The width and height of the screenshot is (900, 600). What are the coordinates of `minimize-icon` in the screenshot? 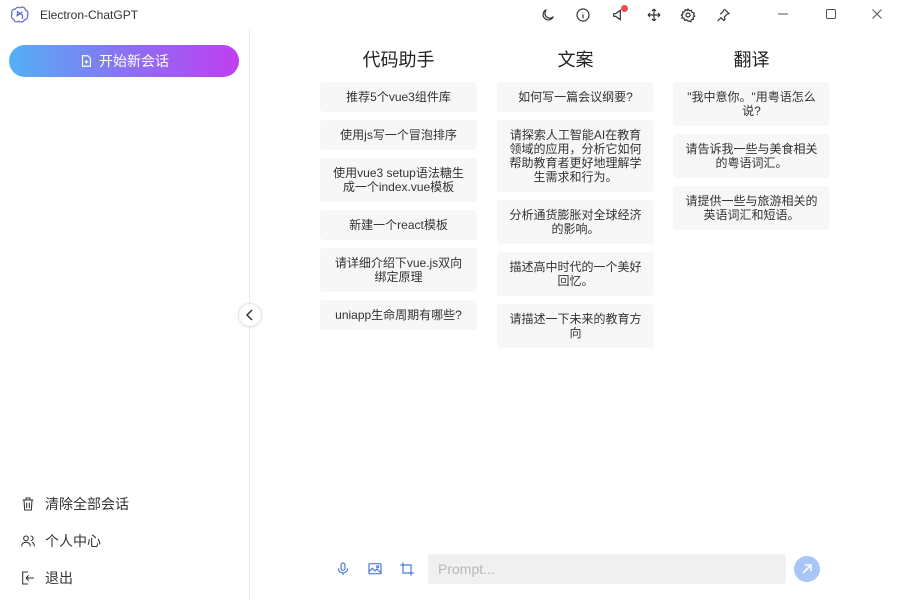 It's located at (783, 14).